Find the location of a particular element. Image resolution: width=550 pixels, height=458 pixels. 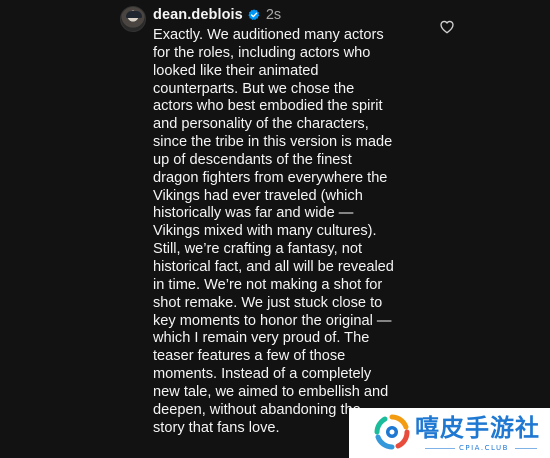

heart-outline-icon is located at coordinates (447, 27).